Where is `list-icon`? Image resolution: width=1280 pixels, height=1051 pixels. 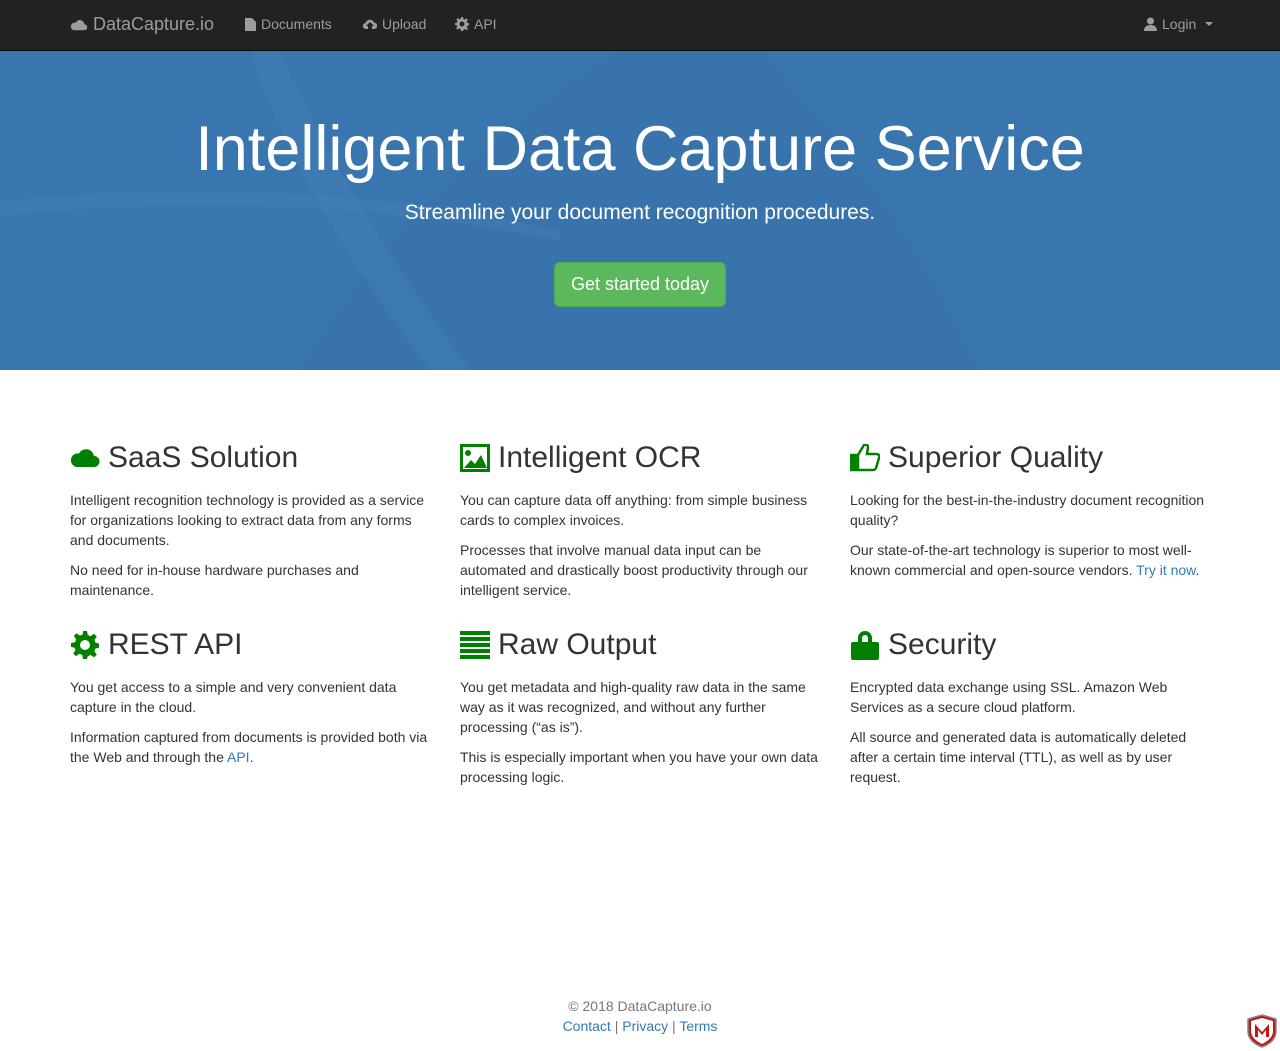 list-icon is located at coordinates (475, 645).